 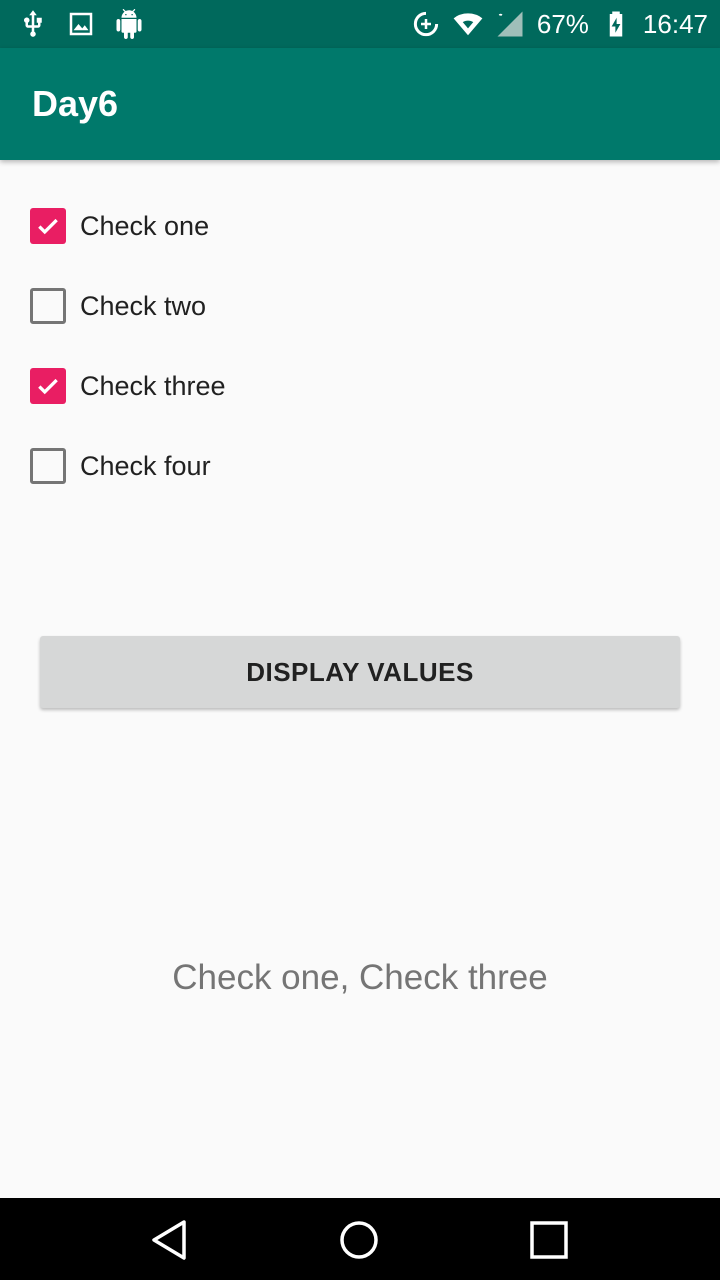 I want to click on status-bar-left, so click(x=81, y=24).